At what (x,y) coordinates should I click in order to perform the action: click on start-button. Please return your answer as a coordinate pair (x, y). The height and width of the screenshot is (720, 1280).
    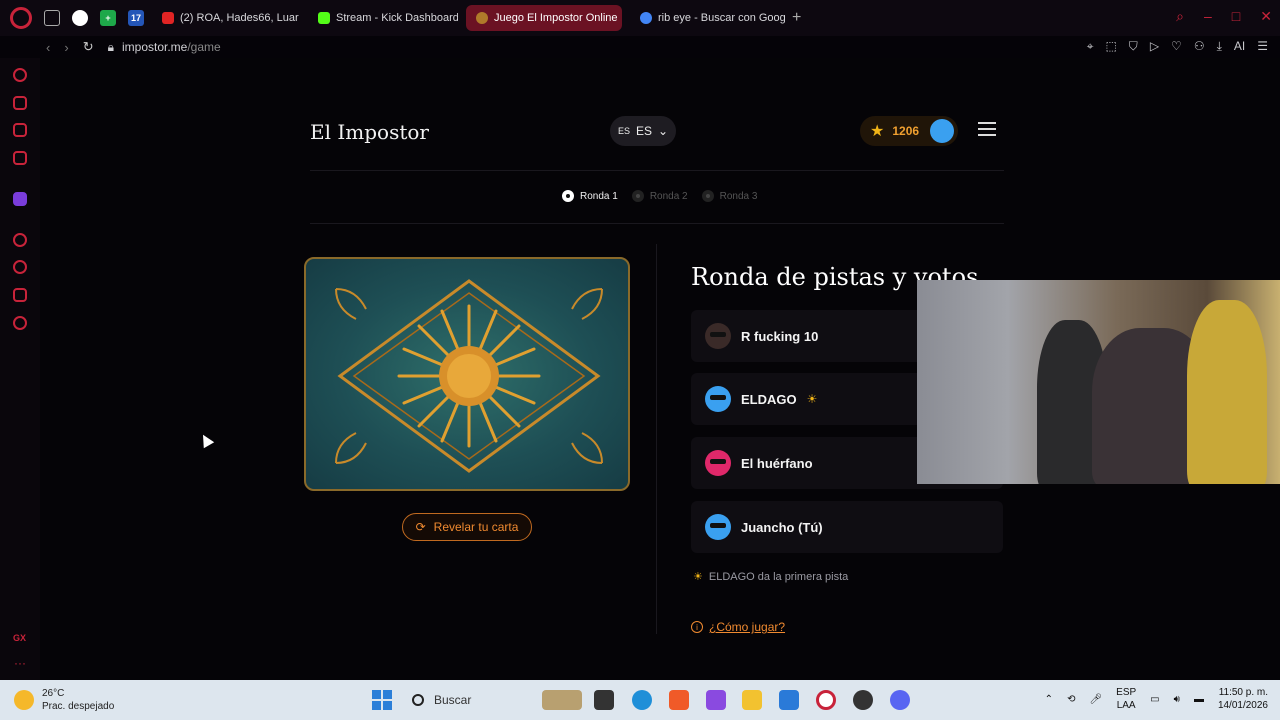
    Looking at the image, I should click on (382, 700).